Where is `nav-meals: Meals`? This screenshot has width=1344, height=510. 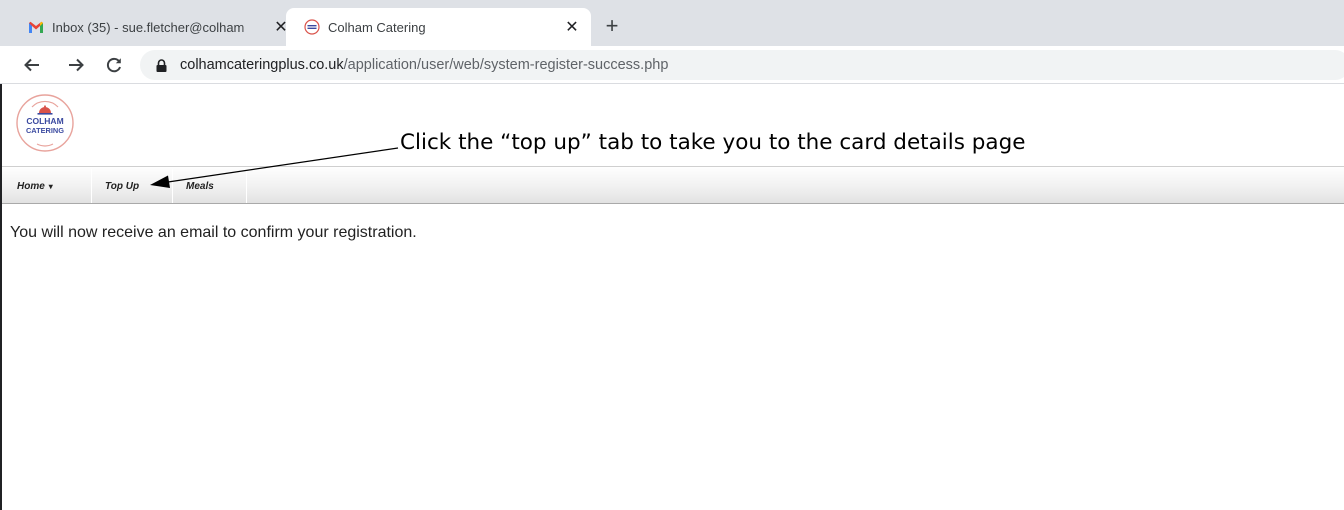 nav-meals: Meals is located at coordinates (200, 186).